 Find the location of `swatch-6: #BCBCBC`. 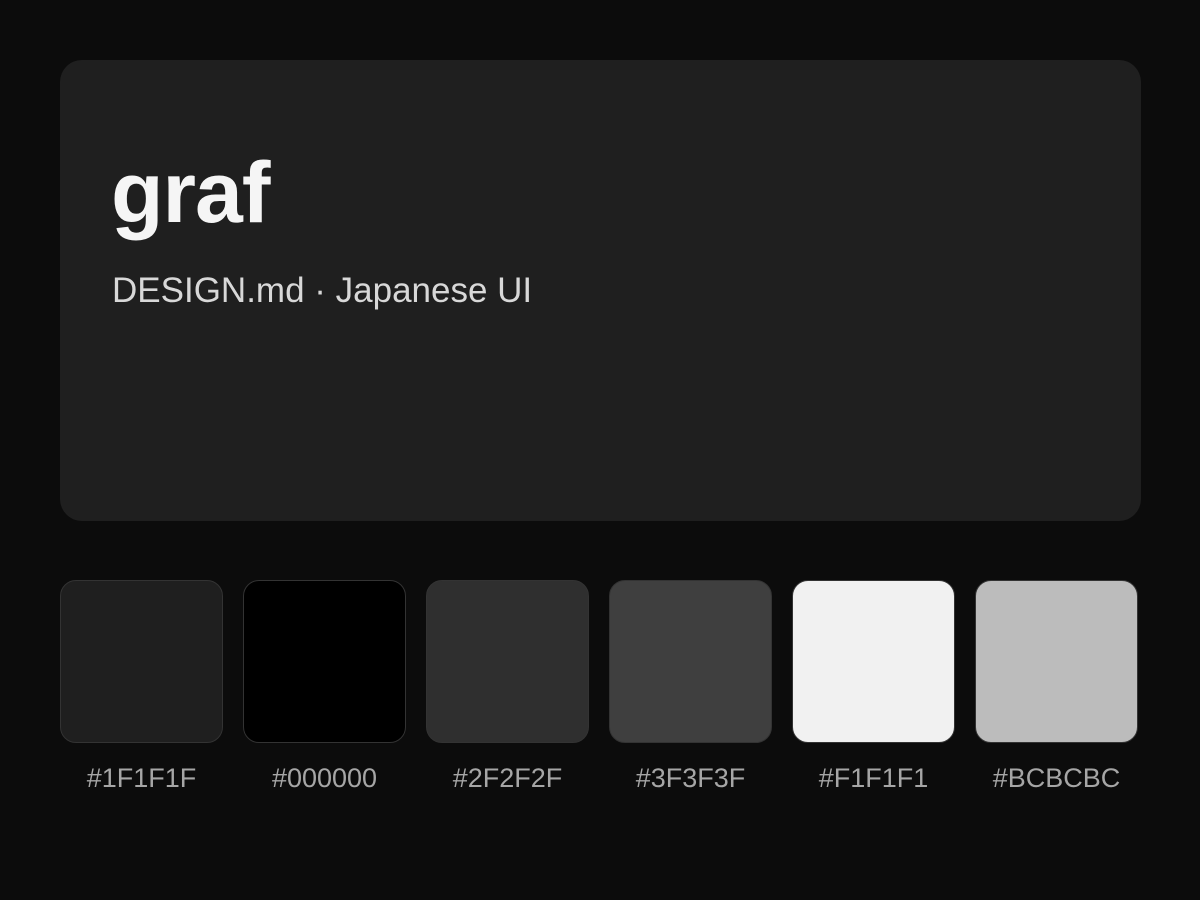

swatch-6: #BCBCBC is located at coordinates (1056, 686).